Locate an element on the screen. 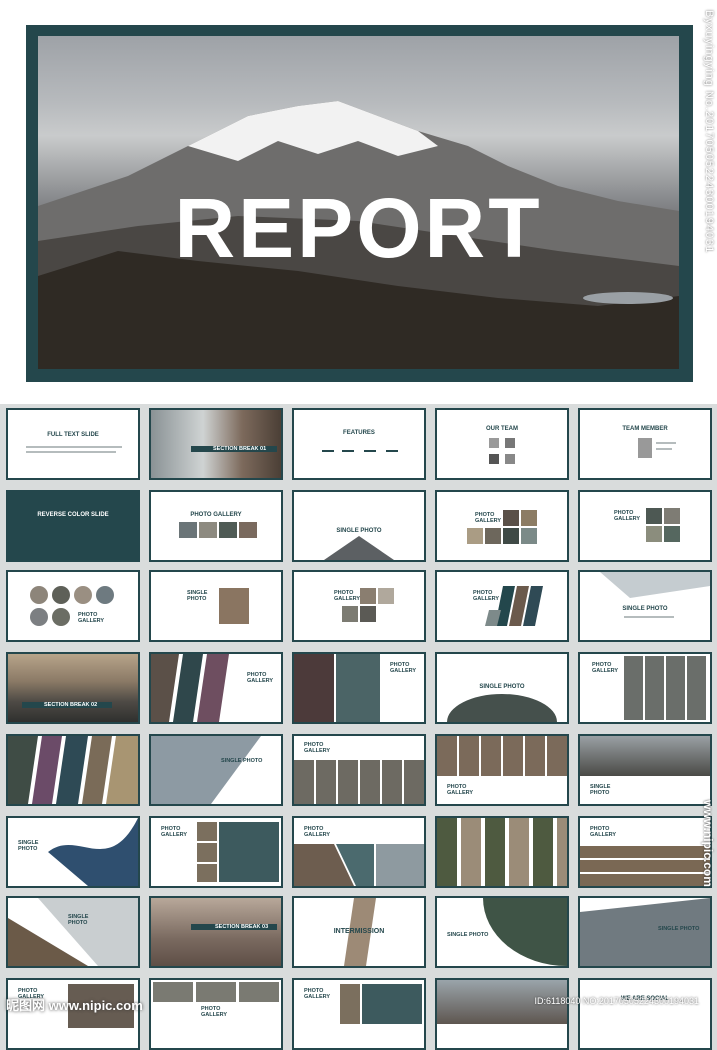  slide-photo-gallery-10: PHOTO GALLERY is located at coordinates (216, 852).